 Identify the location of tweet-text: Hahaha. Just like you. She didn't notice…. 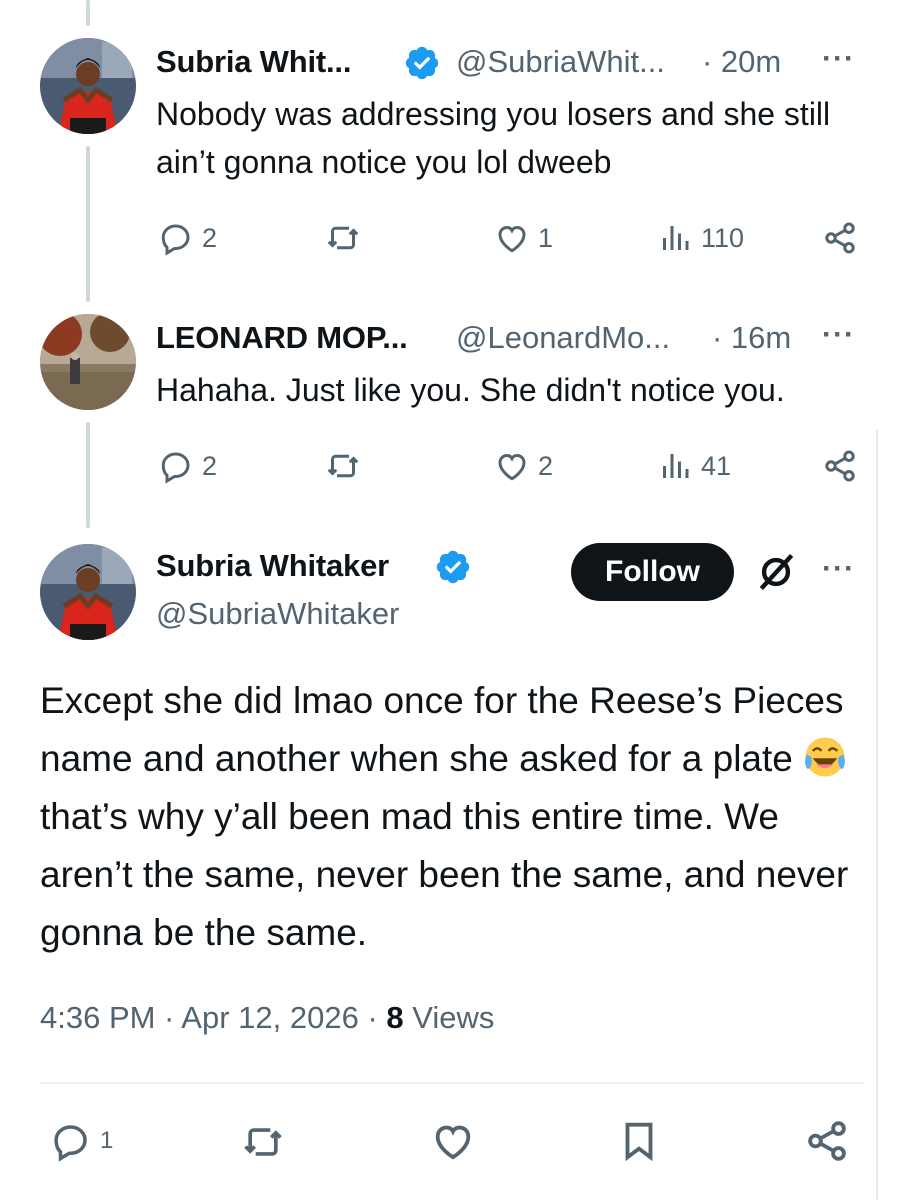
(470, 390).